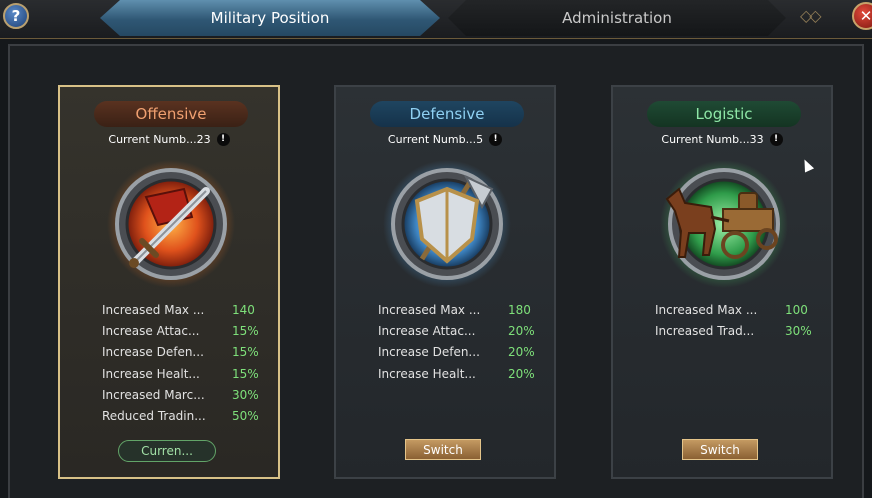  I want to click on stat-row: Increased Trad... 30%, so click(740, 334).